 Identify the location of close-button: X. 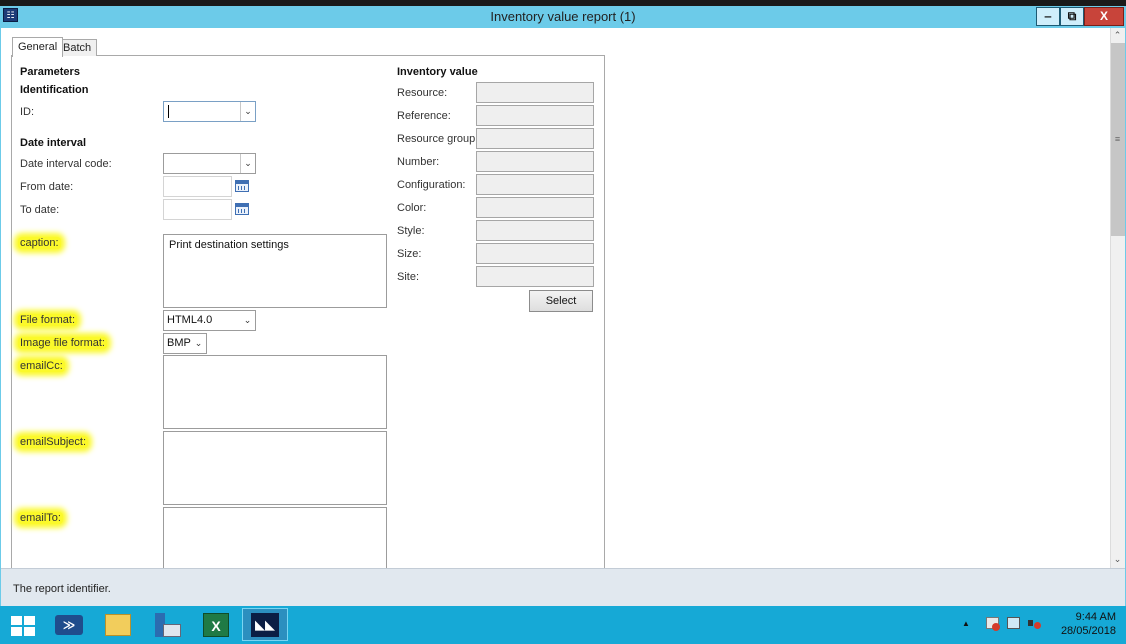
(1104, 16).